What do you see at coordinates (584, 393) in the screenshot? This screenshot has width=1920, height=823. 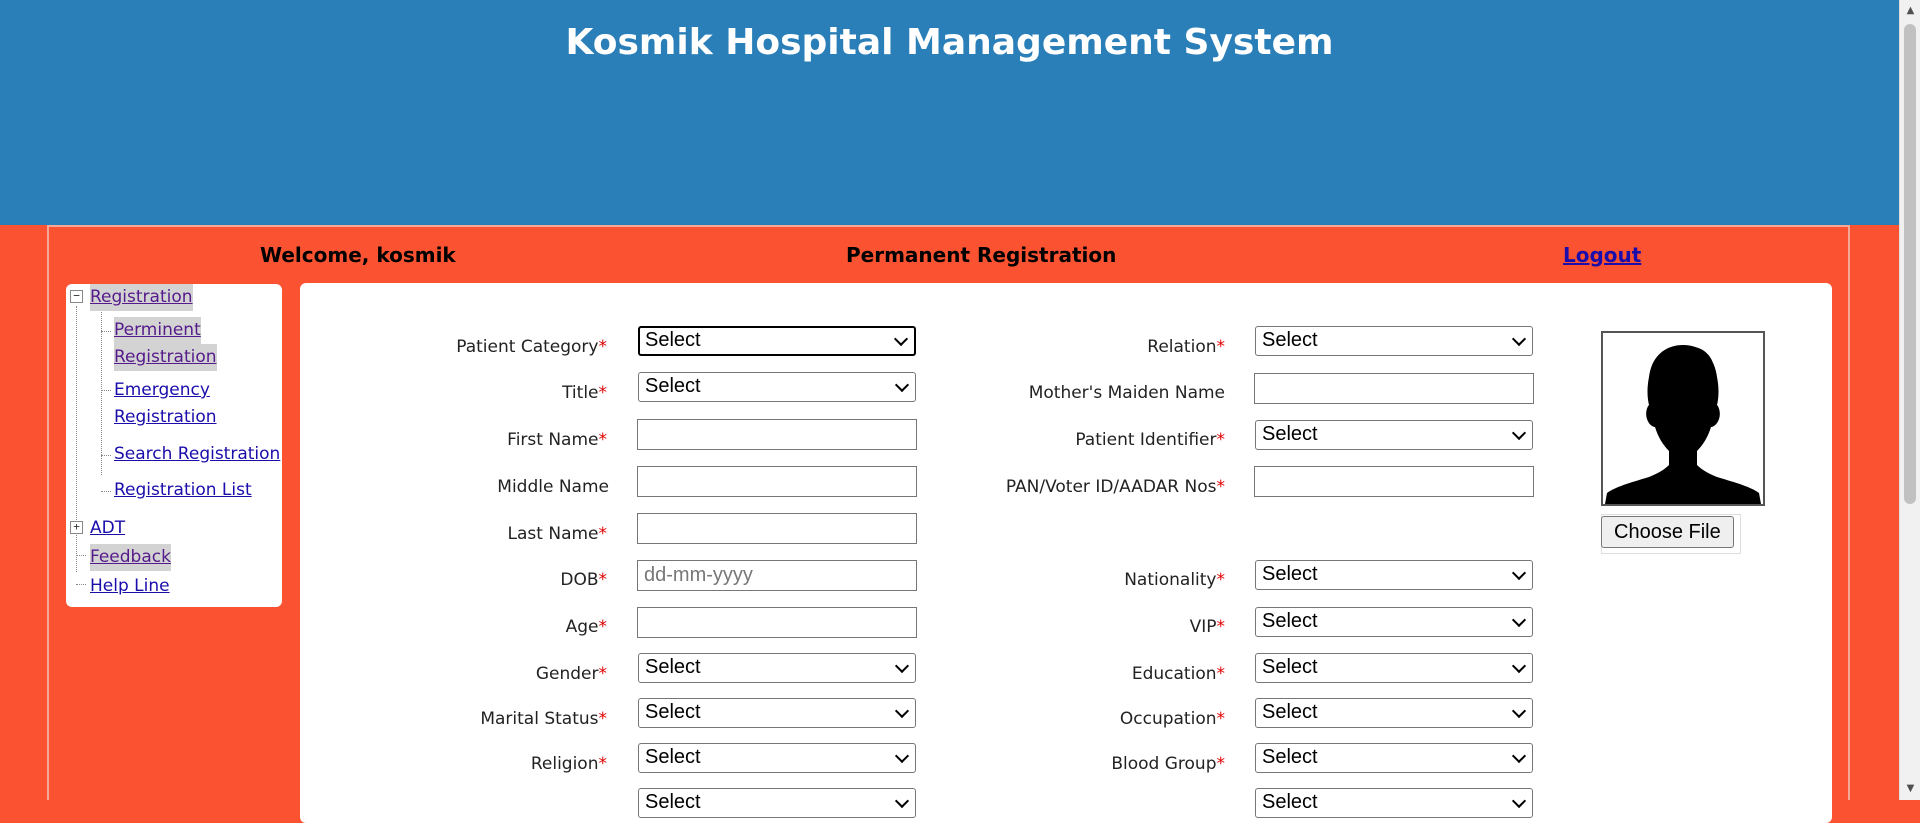 I see `label-title: Title*` at bounding box center [584, 393].